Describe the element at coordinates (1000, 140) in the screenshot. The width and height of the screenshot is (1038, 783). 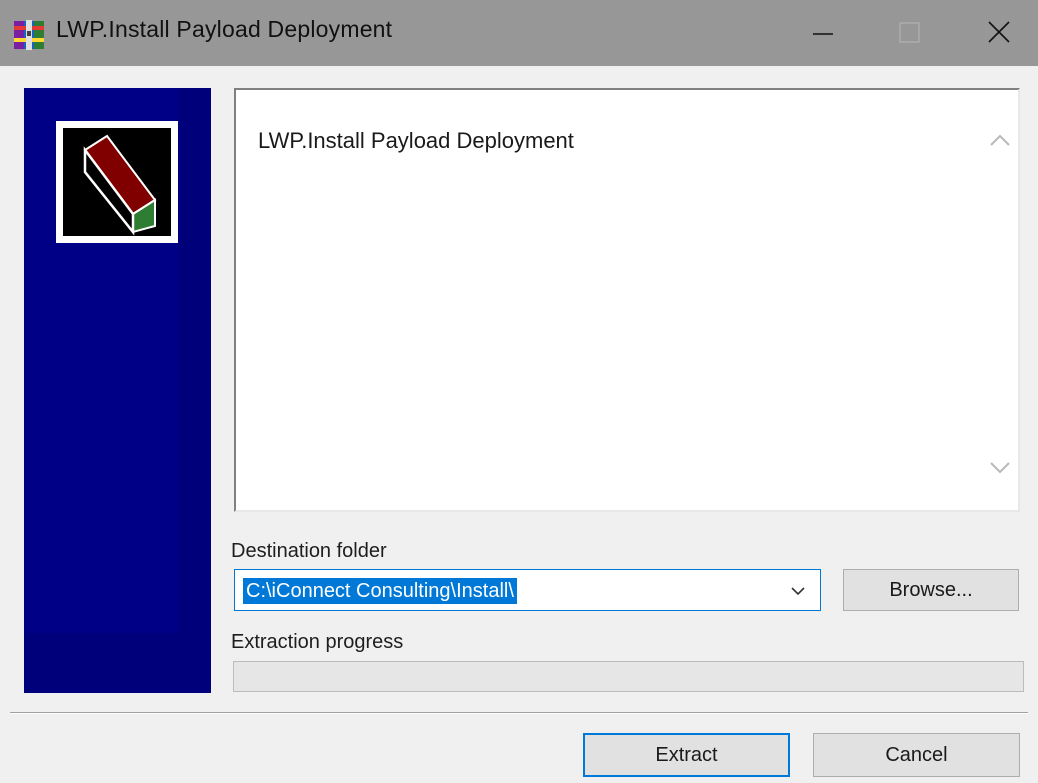
I see `scroll-up-icon` at that location.